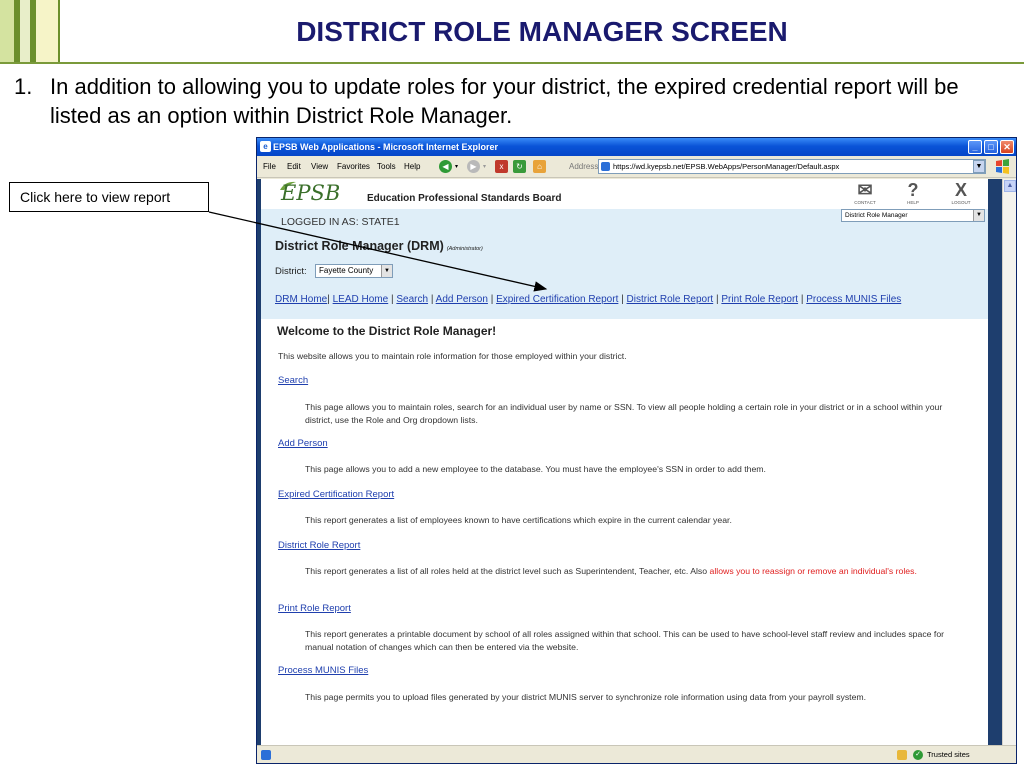 This screenshot has height=768, width=1024. I want to click on logout-x-icon: X, so click(960, 190).